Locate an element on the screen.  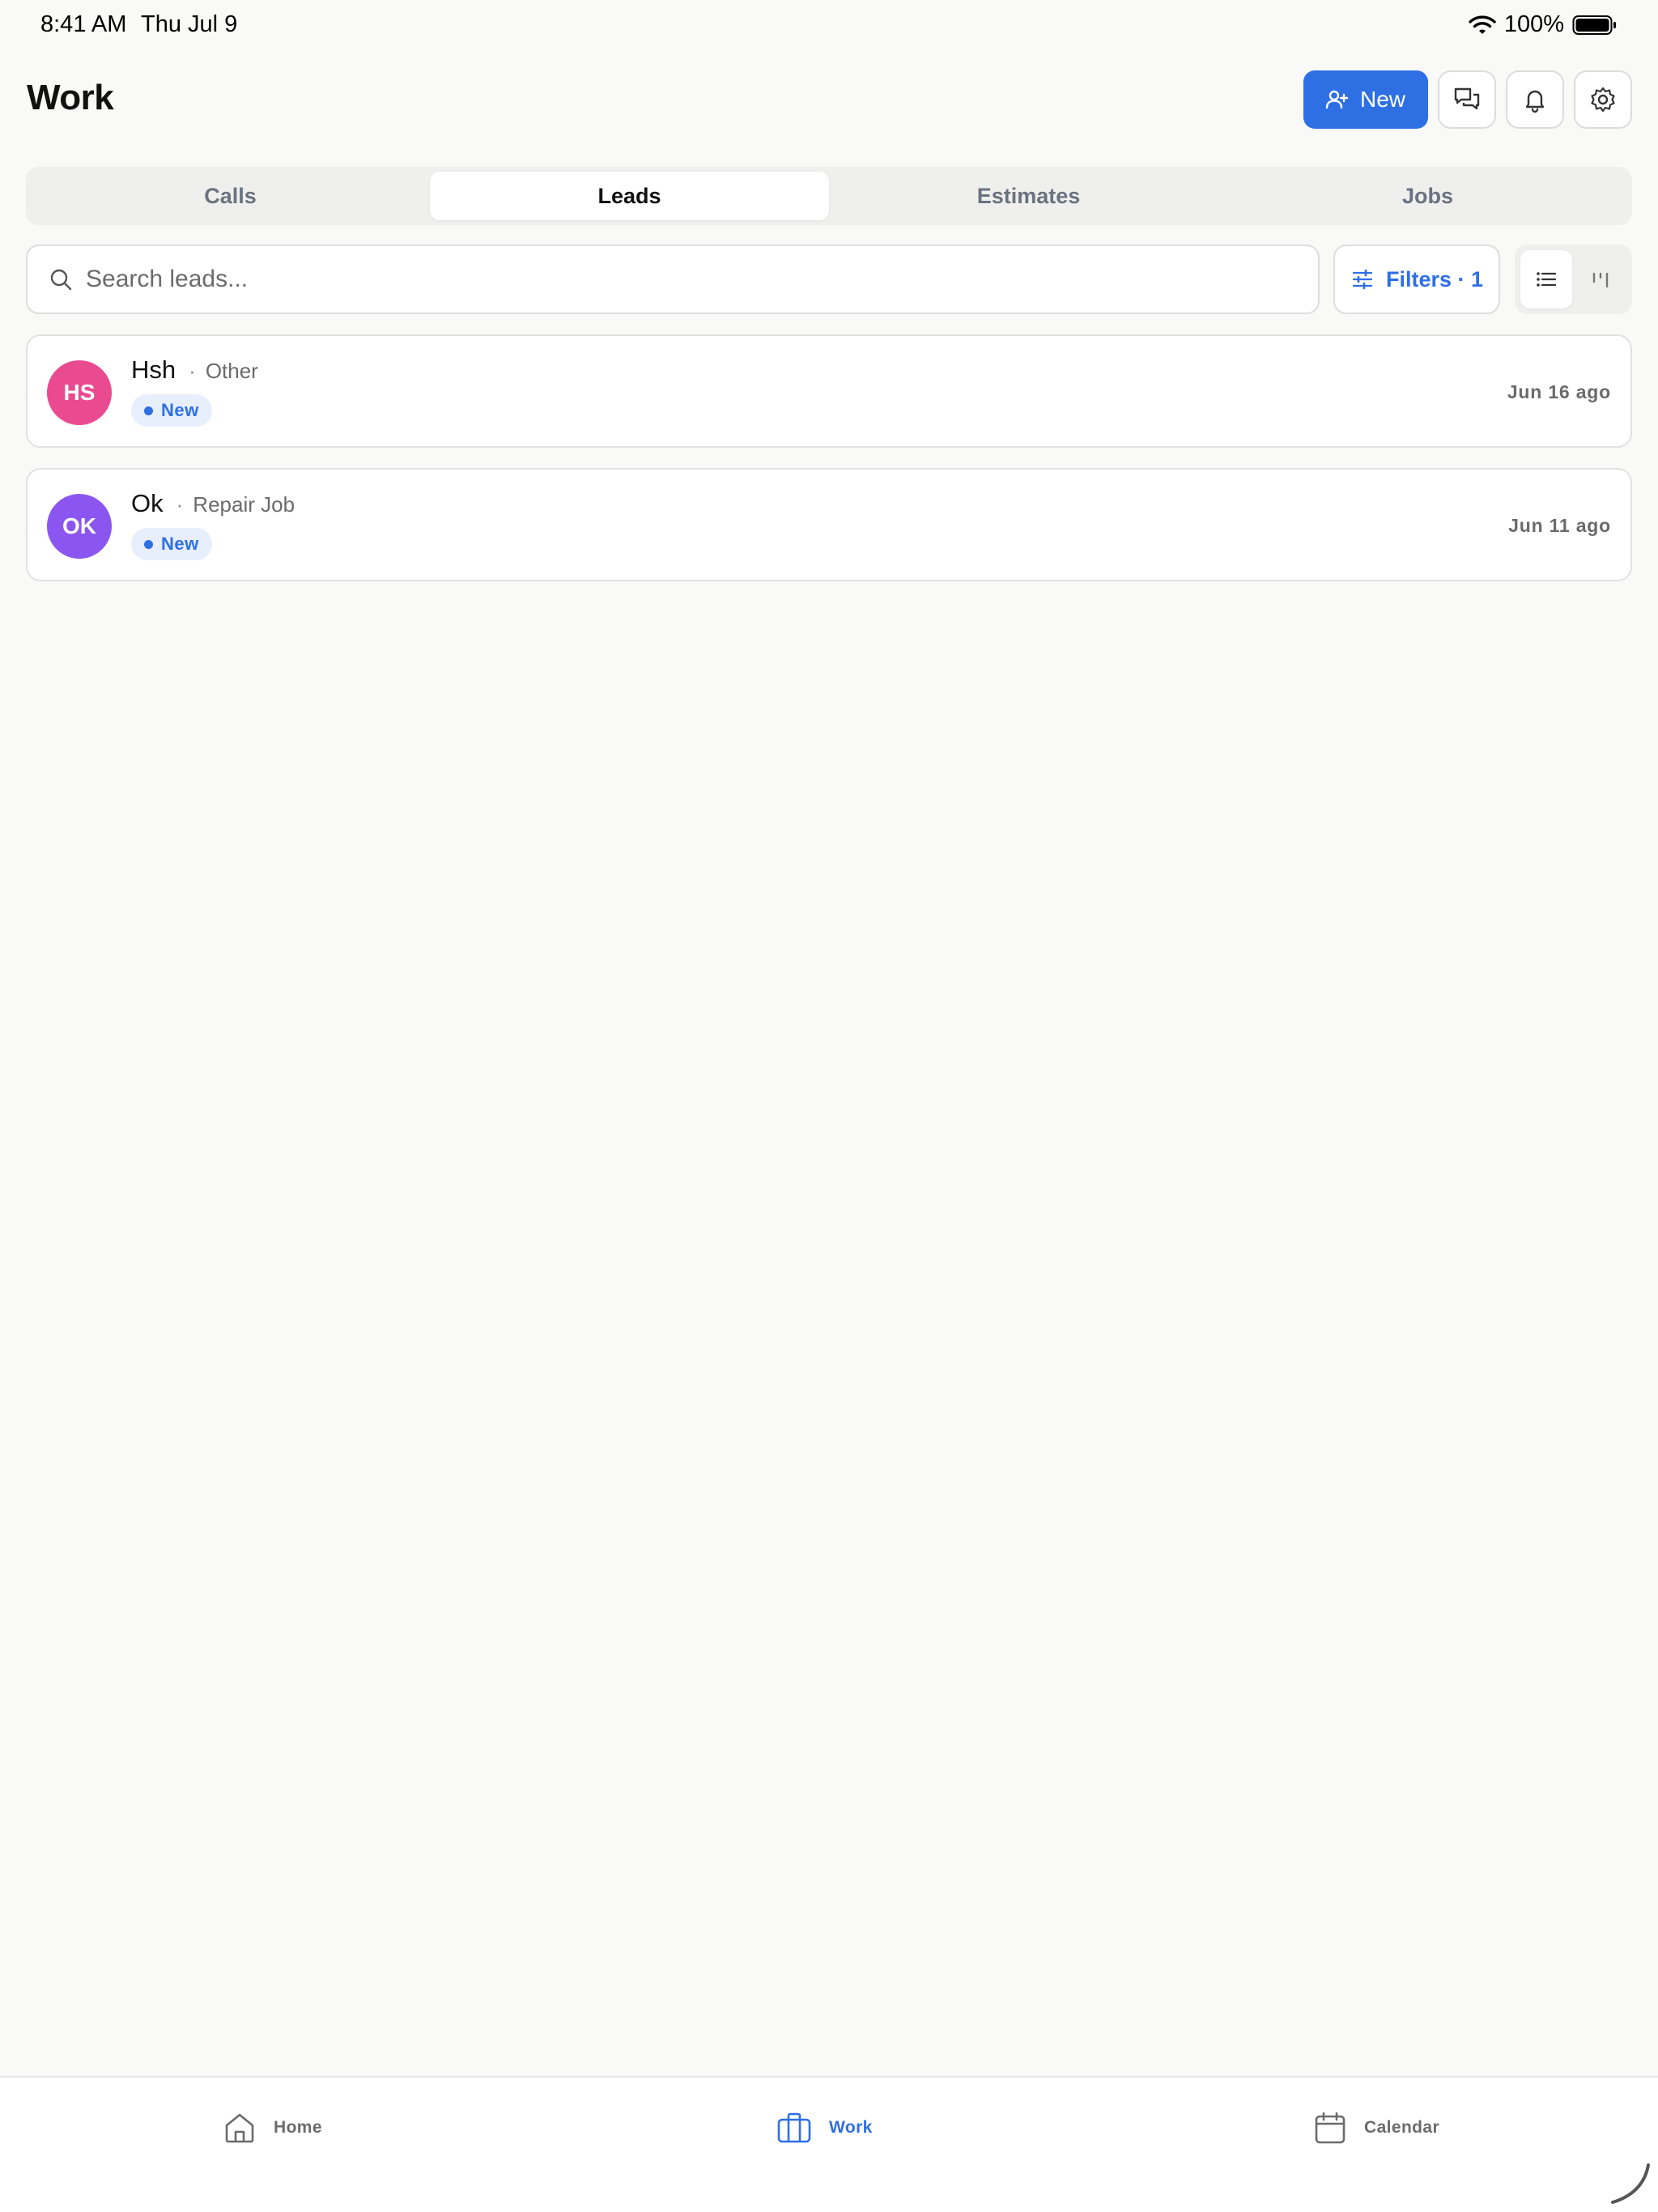
nav-work: Work is located at coordinates (824, 2128).